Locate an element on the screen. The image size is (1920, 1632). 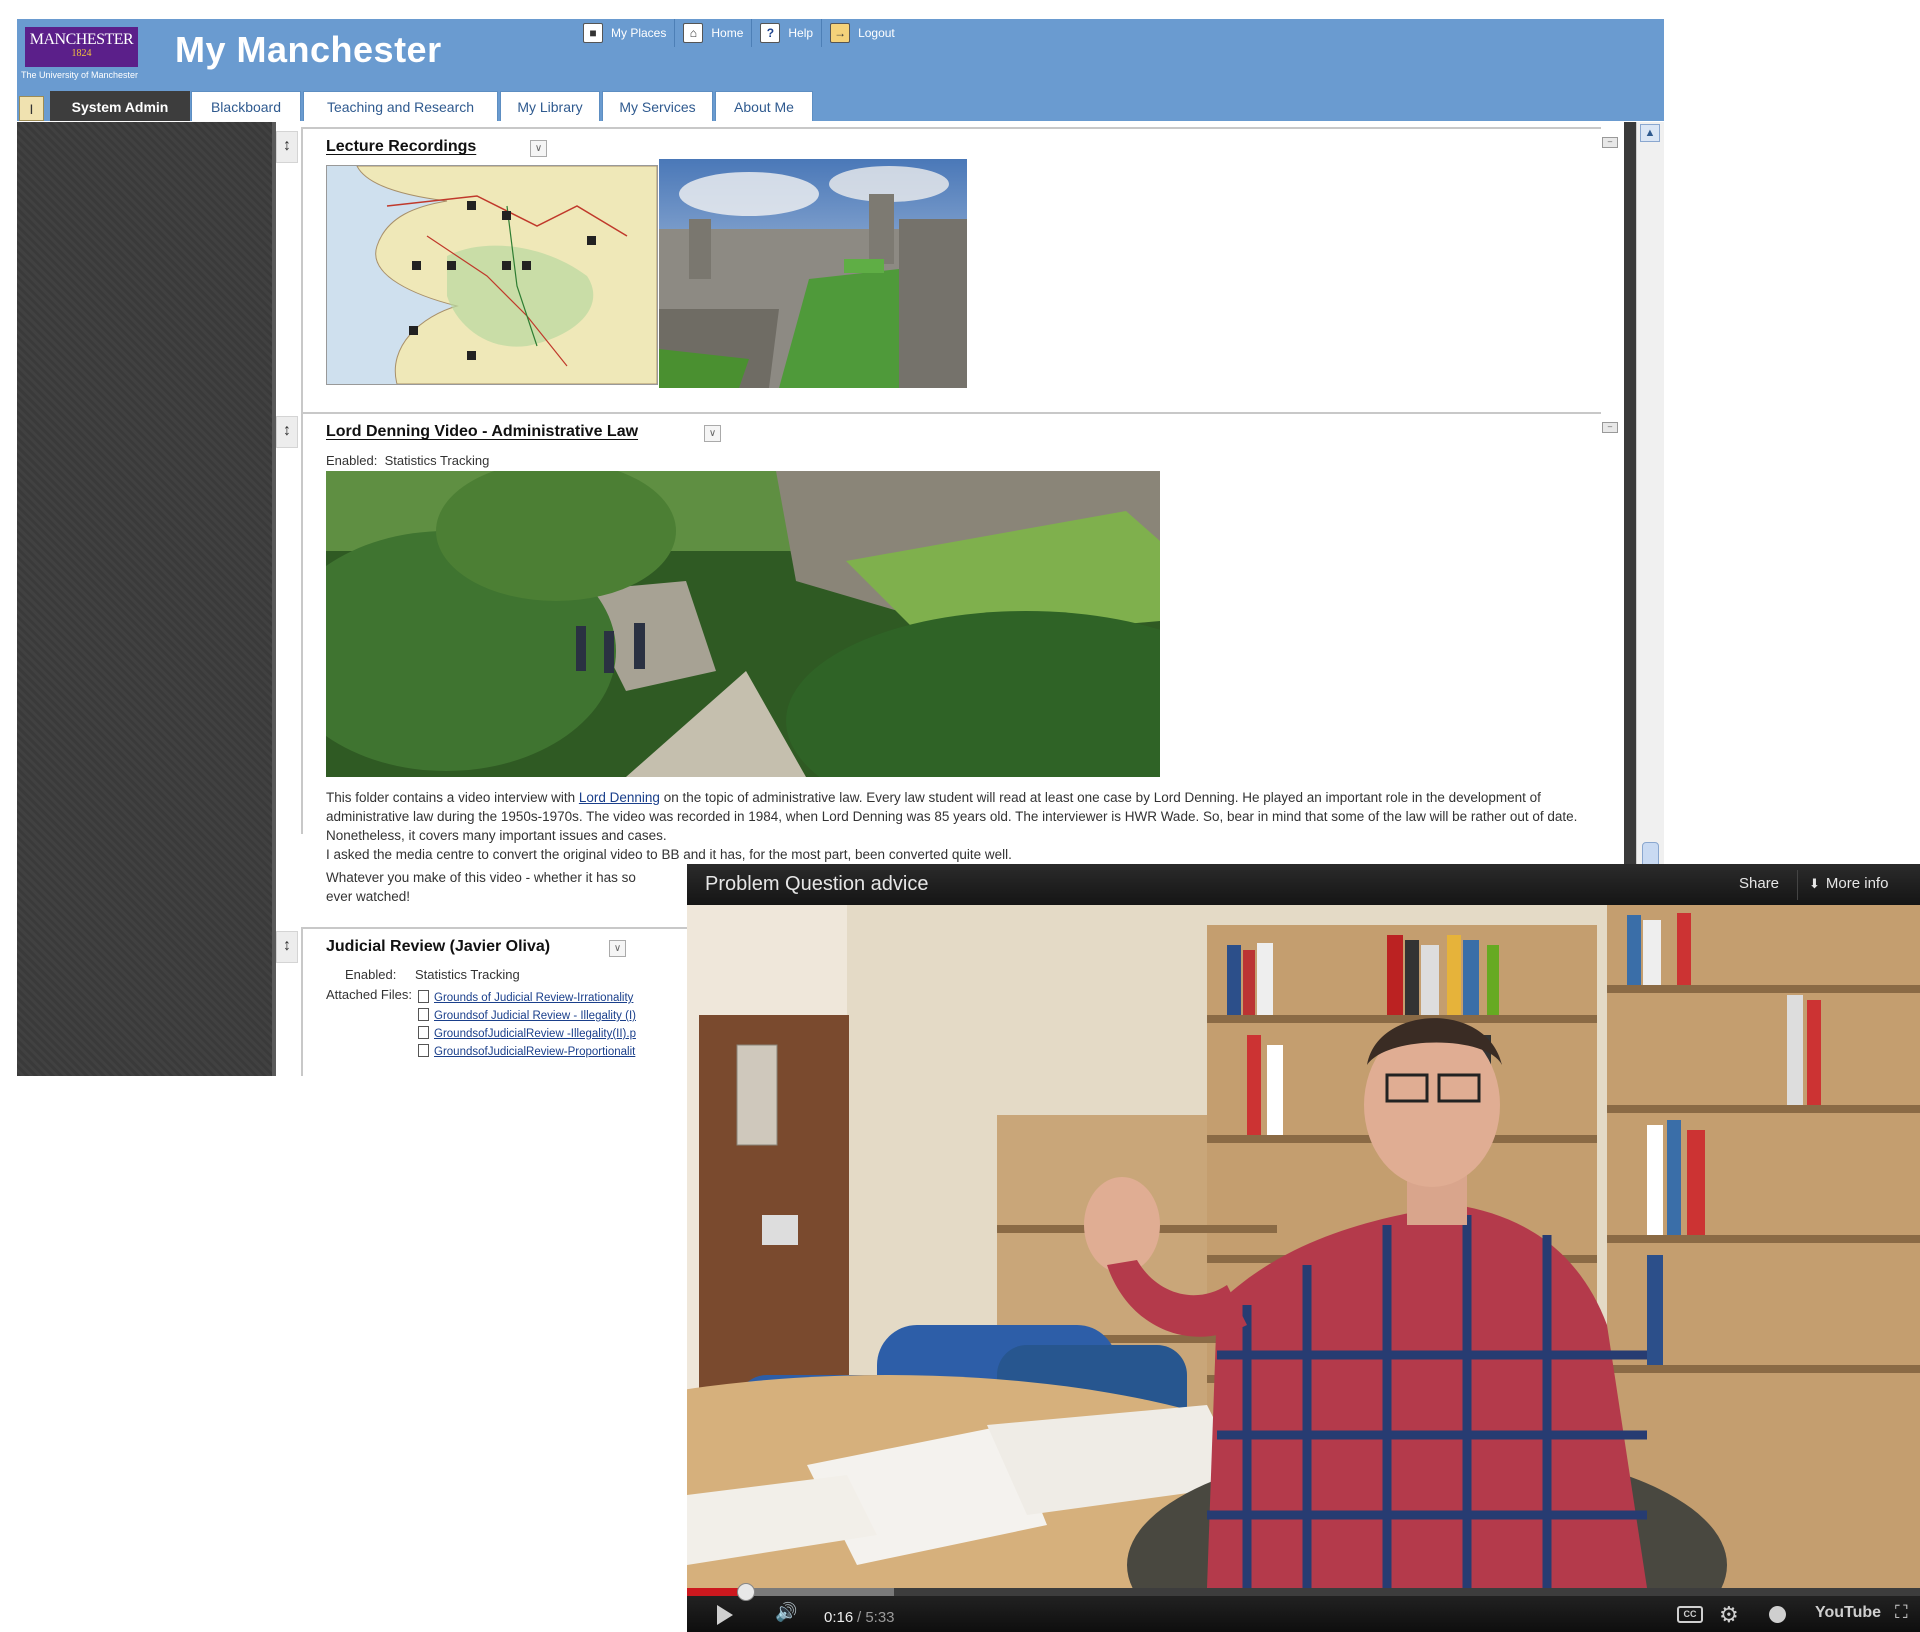
top-link-my-places: ■ My Places is located at coordinates (624, 33).